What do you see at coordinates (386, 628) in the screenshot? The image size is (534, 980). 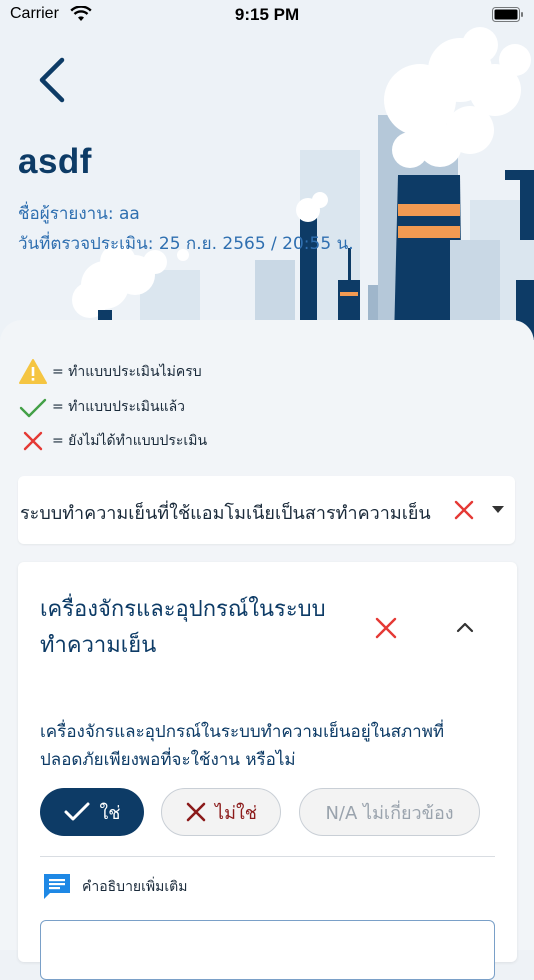 I see `section-status-cross-icon` at bounding box center [386, 628].